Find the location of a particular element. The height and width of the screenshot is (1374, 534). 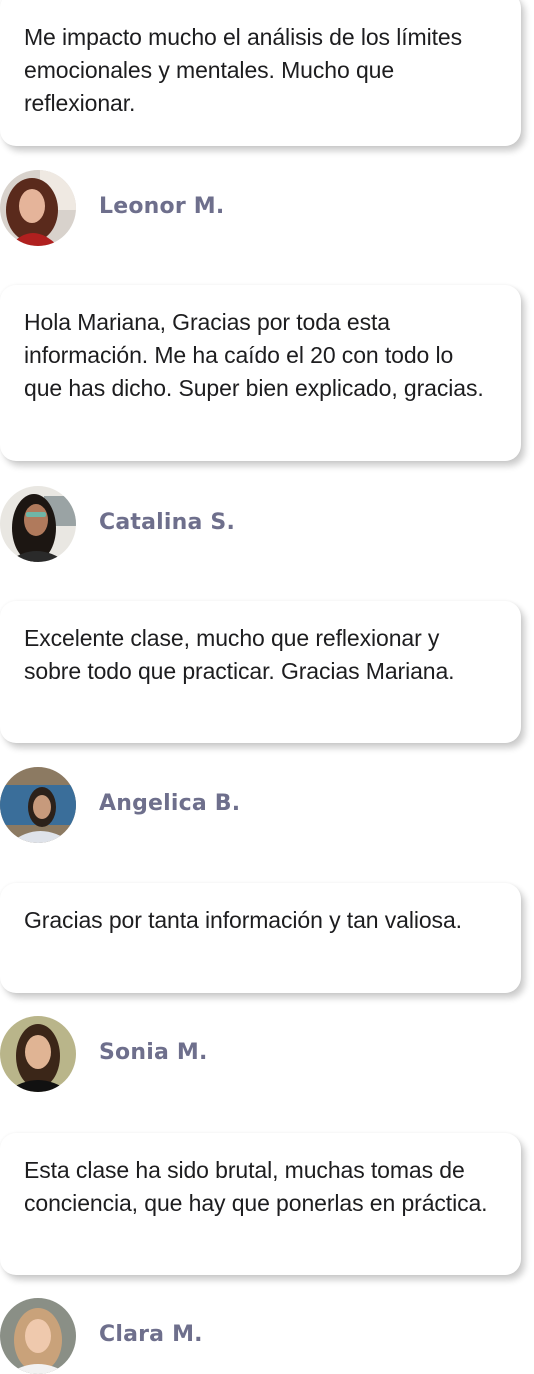

author-name: Clara M. is located at coordinates (151, 1334).